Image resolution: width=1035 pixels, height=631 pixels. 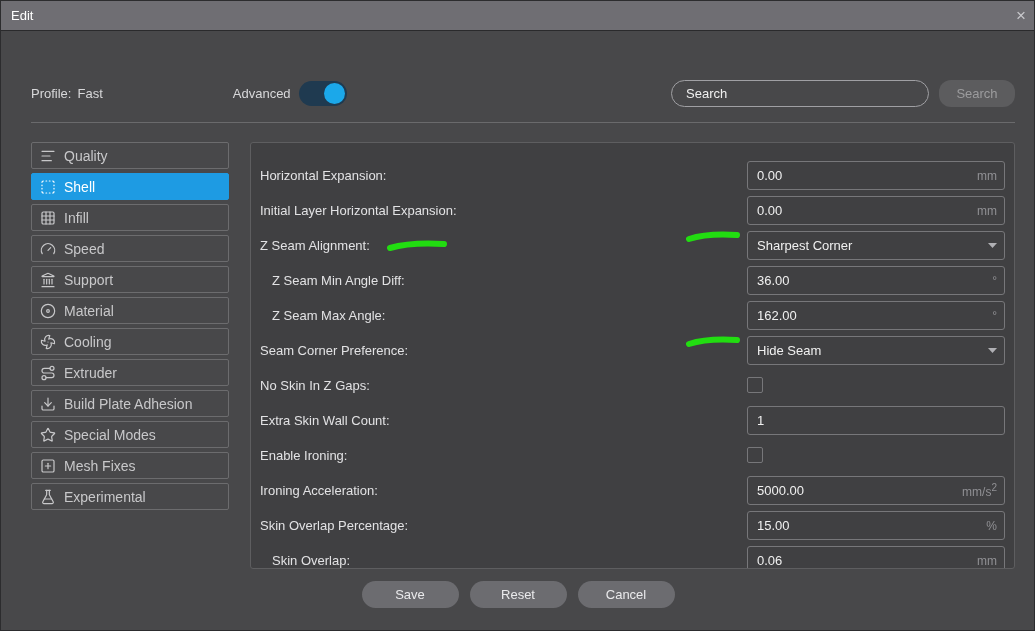 I want to click on disc-icon, so click(x=48, y=310).